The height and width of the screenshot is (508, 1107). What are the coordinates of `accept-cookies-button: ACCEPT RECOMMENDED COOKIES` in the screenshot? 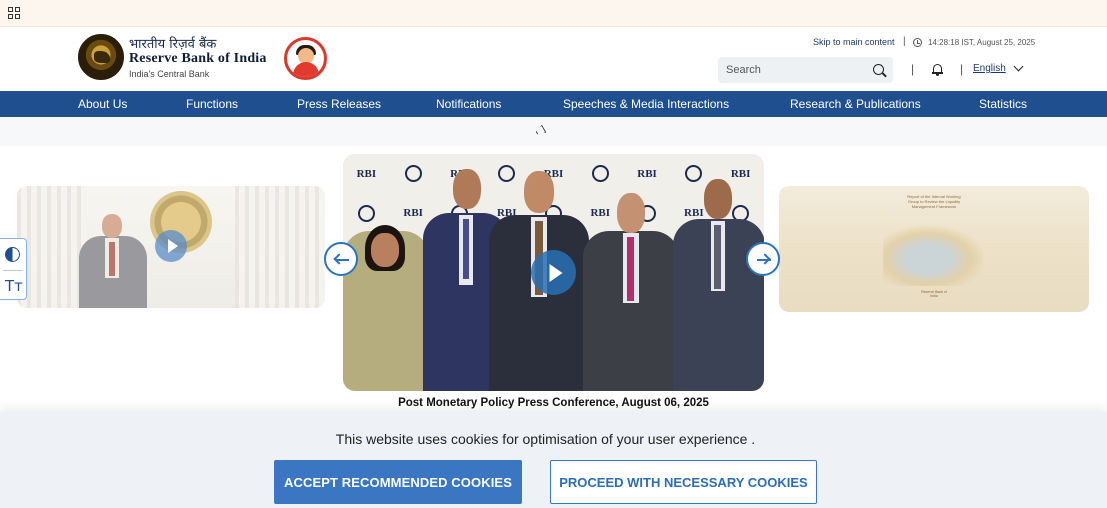 It's located at (398, 482).